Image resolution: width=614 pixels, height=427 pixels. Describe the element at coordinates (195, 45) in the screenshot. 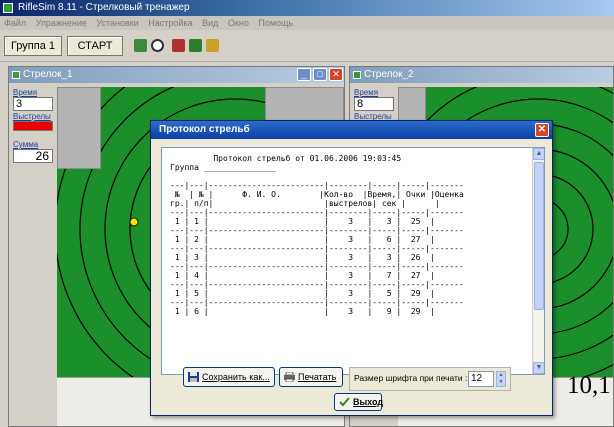

I see `range-icon` at that location.